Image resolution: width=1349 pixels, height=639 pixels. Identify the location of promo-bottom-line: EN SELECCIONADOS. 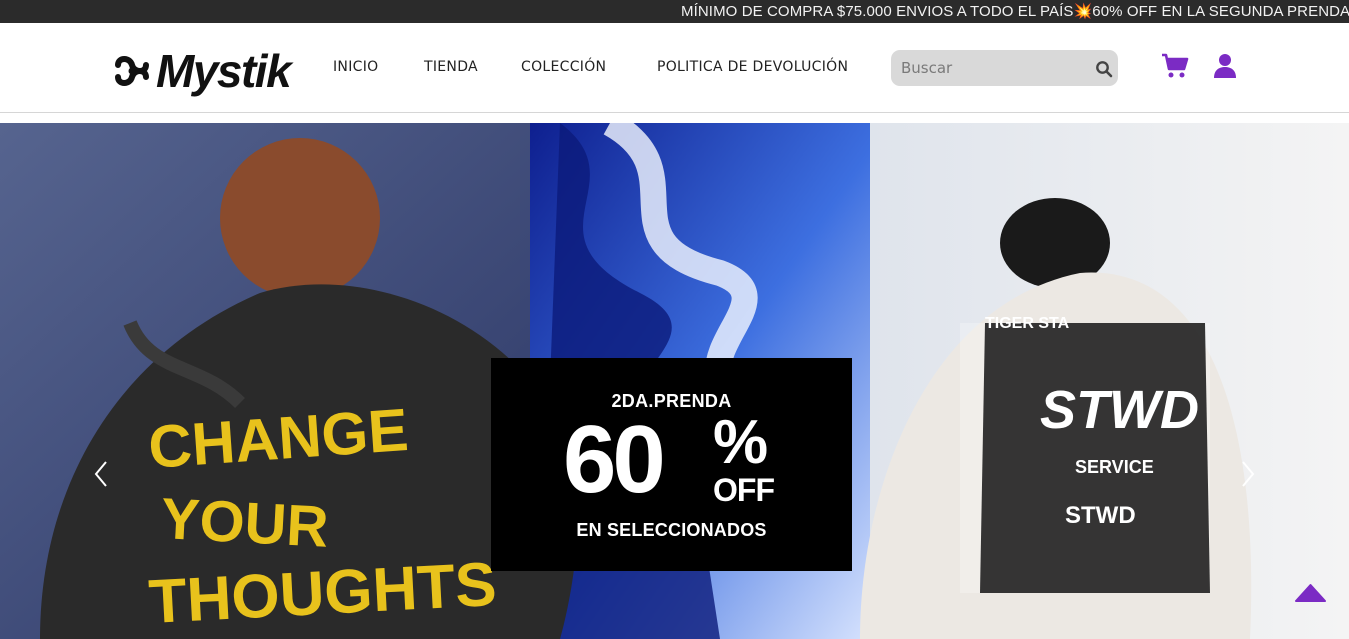
(671, 530).